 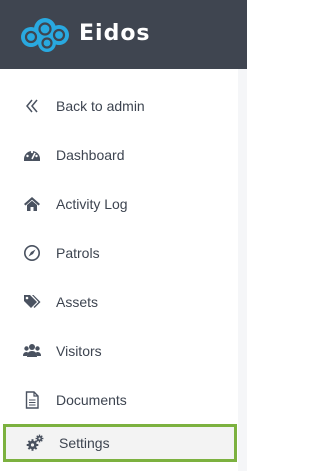 I want to click on users-icon, so click(x=32, y=351).